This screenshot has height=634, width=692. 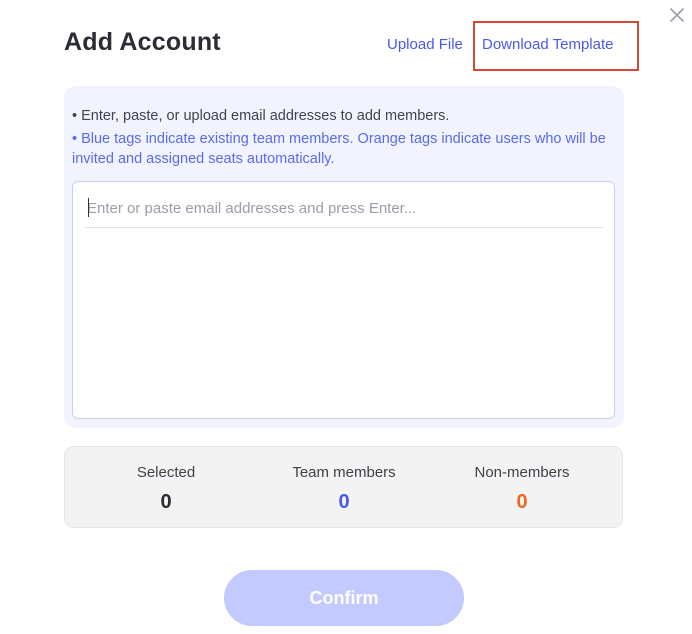 I want to click on dialog-title: Add Account, so click(x=142, y=42).